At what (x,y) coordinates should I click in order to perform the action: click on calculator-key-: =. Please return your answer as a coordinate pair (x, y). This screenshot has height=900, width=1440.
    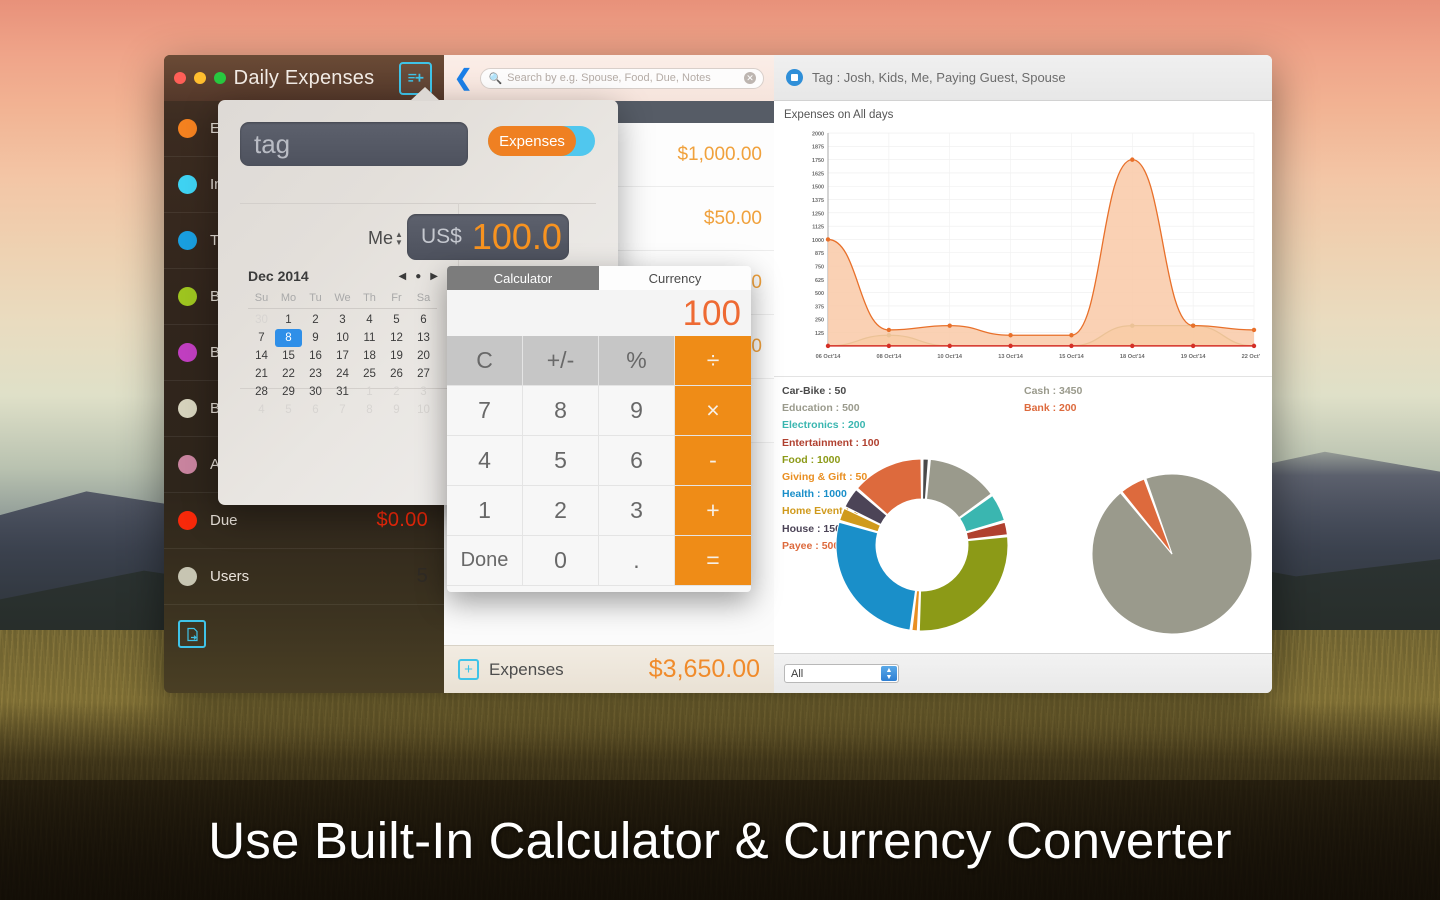
    Looking at the image, I should click on (713, 561).